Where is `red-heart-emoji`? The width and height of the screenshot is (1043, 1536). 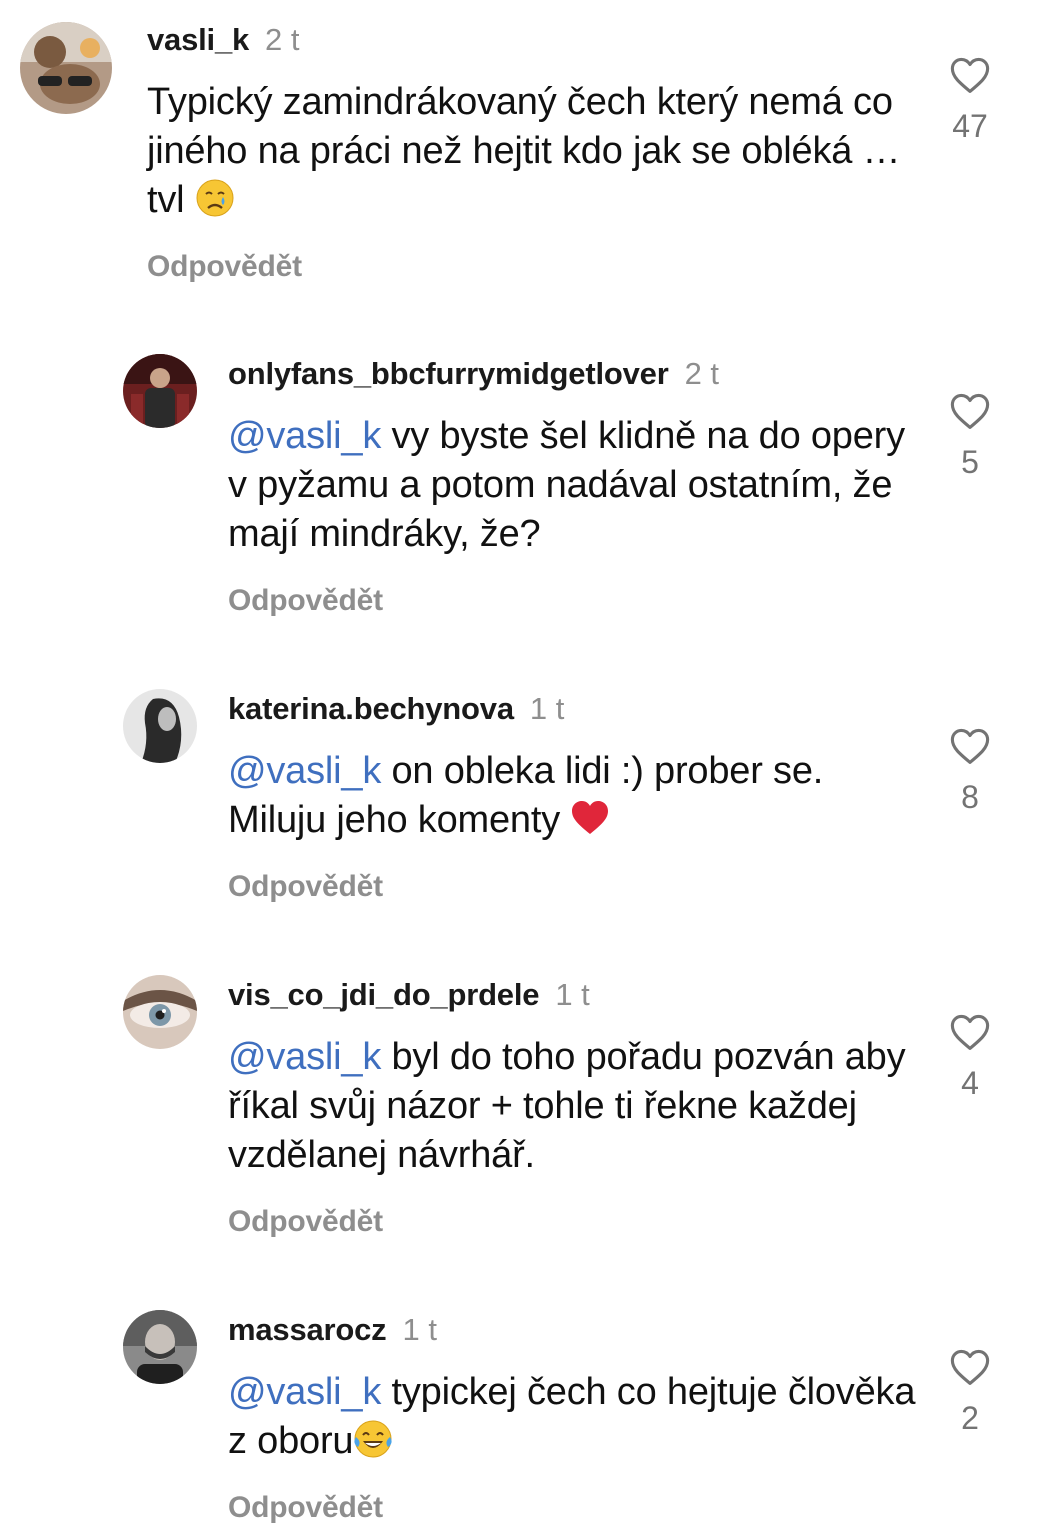 red-heart-emoji is located at coordinates (590, 818).